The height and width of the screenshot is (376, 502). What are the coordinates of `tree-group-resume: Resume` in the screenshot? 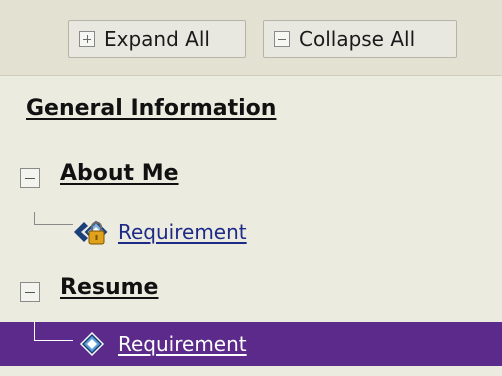 It's located at (251, 290).